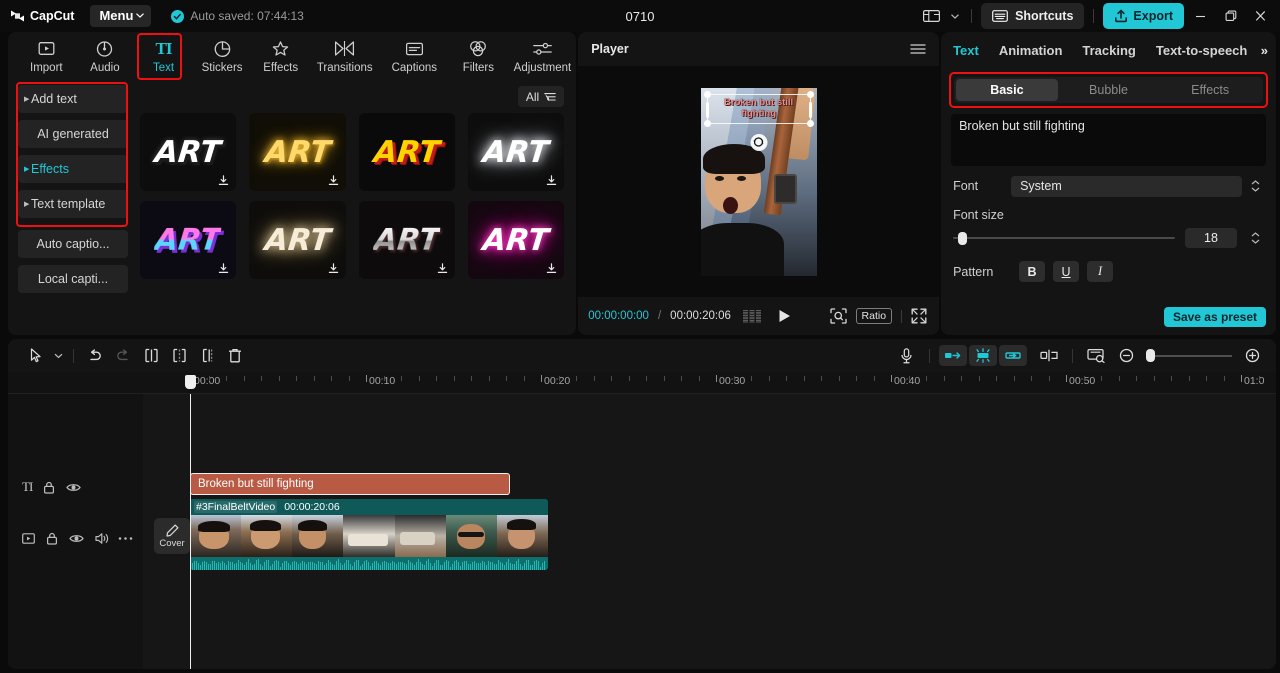  What do you see at coordinates (179, 356) in the screenshot?
I see `trim-left-icon` at bounding box center [179, 356].